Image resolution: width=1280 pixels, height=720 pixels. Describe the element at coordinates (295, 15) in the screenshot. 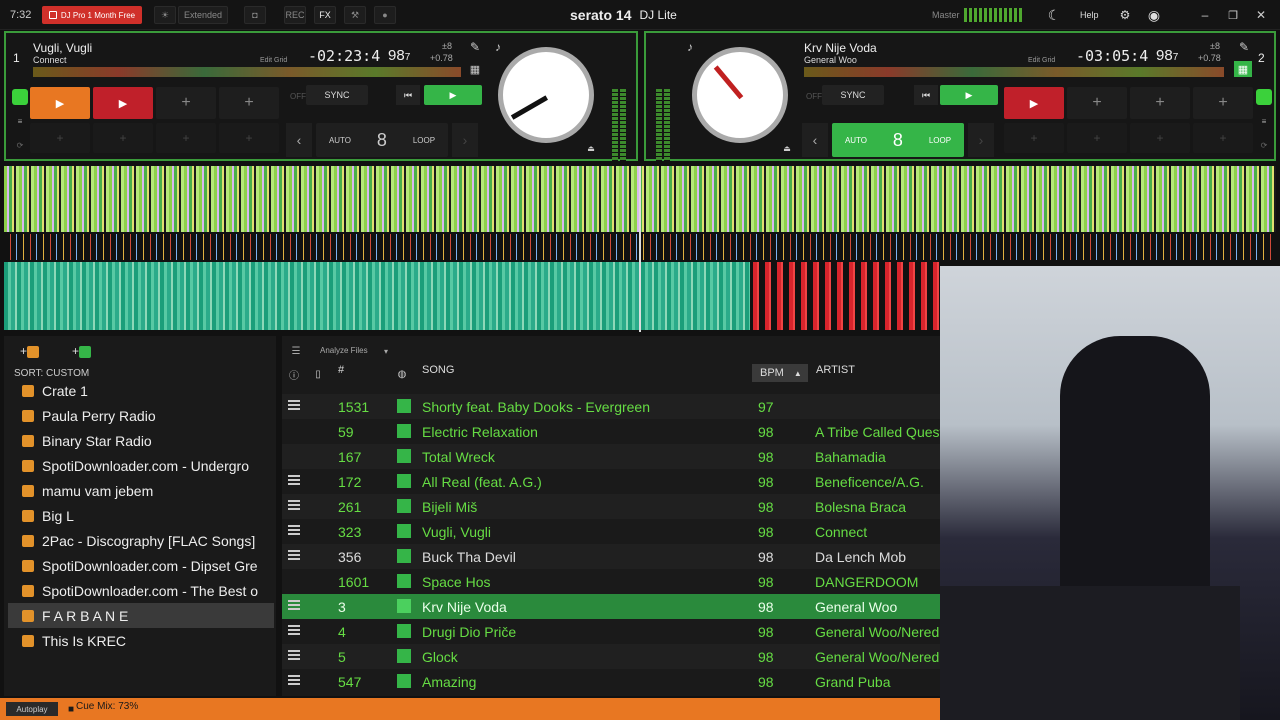

I see `rec-button: REC` at that location.